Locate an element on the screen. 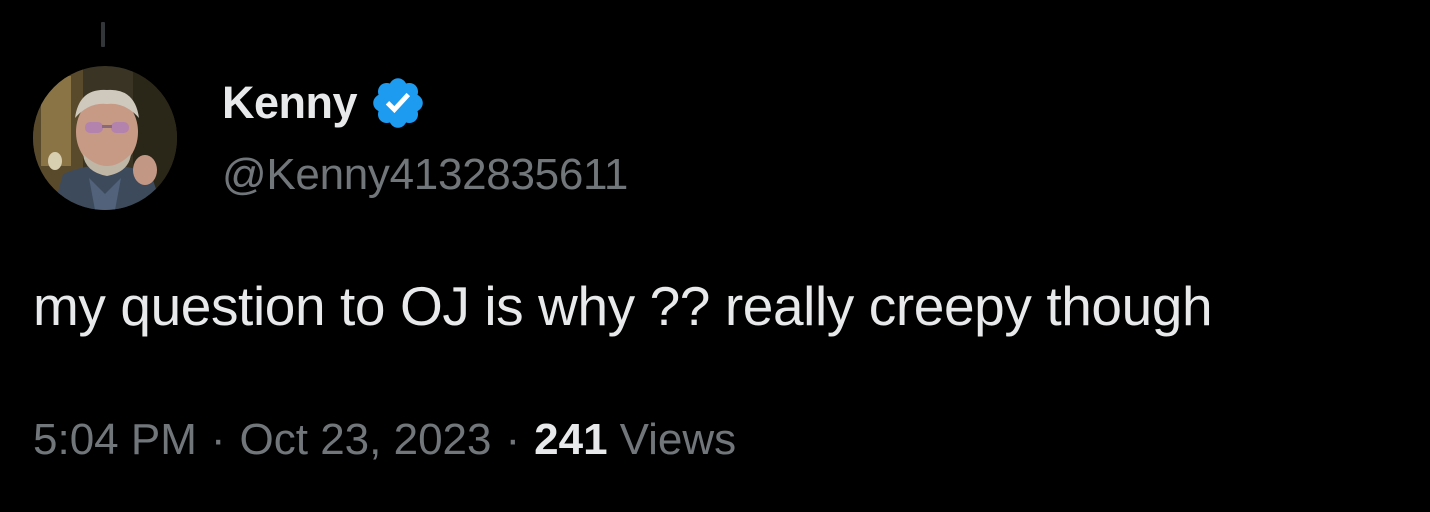 The height and width of the screenshot is (512, 1430). avatar is located at coordinates (105, 138).